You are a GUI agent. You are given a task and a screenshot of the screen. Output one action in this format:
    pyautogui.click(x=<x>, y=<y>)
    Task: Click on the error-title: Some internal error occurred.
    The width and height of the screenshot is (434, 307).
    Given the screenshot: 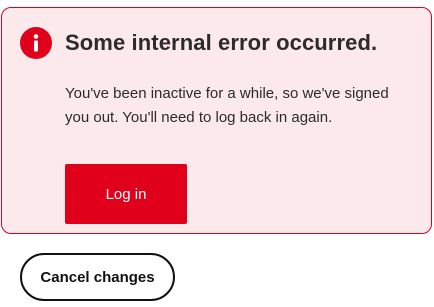 What is the action you would take?
    pyautogui.click(x=221, y=42)
    